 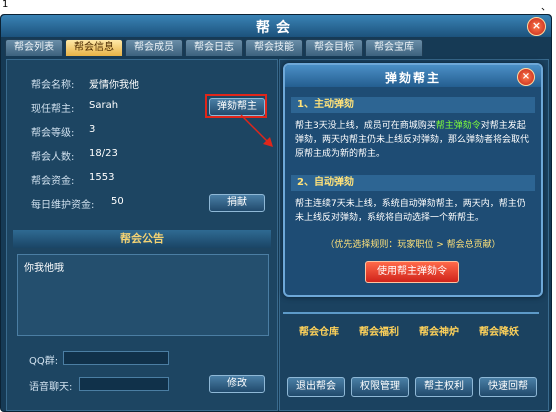 What do you see at coordinates (546, 7) in the screenshot?
I see `corner-mark: 、` at bounding box center [546, 7].